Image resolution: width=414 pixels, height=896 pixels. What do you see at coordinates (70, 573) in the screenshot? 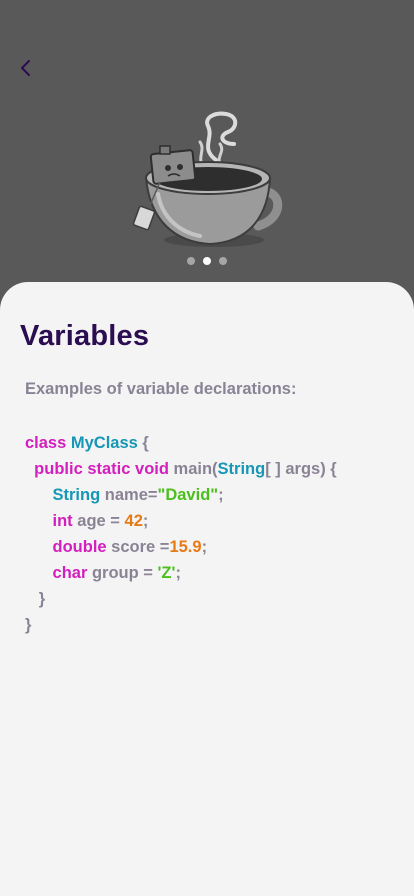
I see `code-keyword: char` at bounding box center [70, 573].